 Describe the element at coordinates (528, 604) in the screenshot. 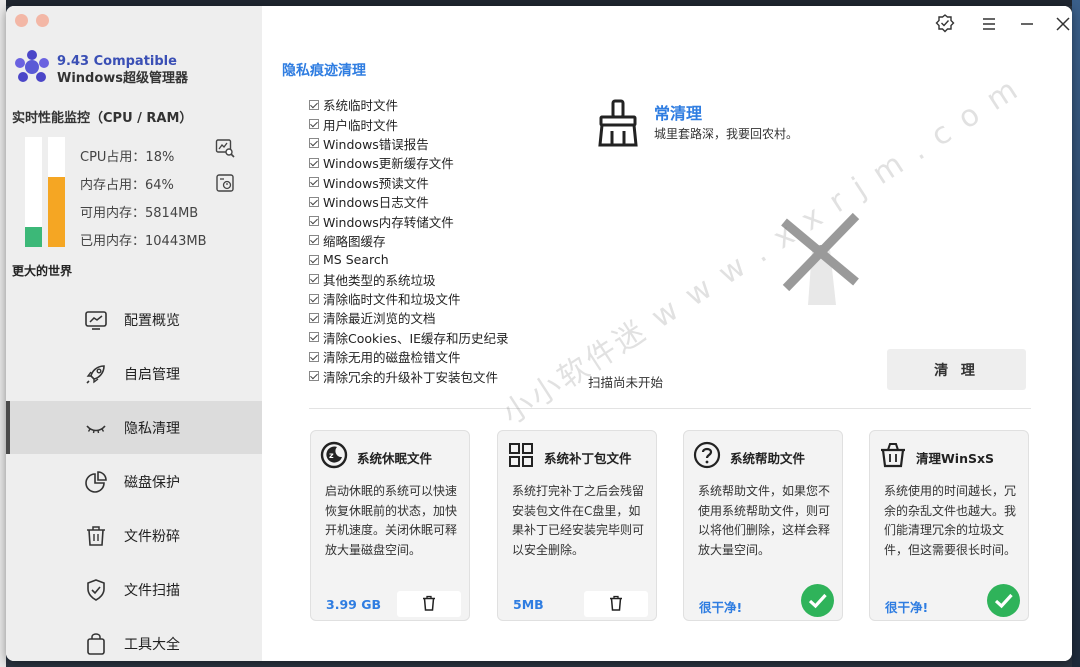

I see `card-size: 5MB` at that location.